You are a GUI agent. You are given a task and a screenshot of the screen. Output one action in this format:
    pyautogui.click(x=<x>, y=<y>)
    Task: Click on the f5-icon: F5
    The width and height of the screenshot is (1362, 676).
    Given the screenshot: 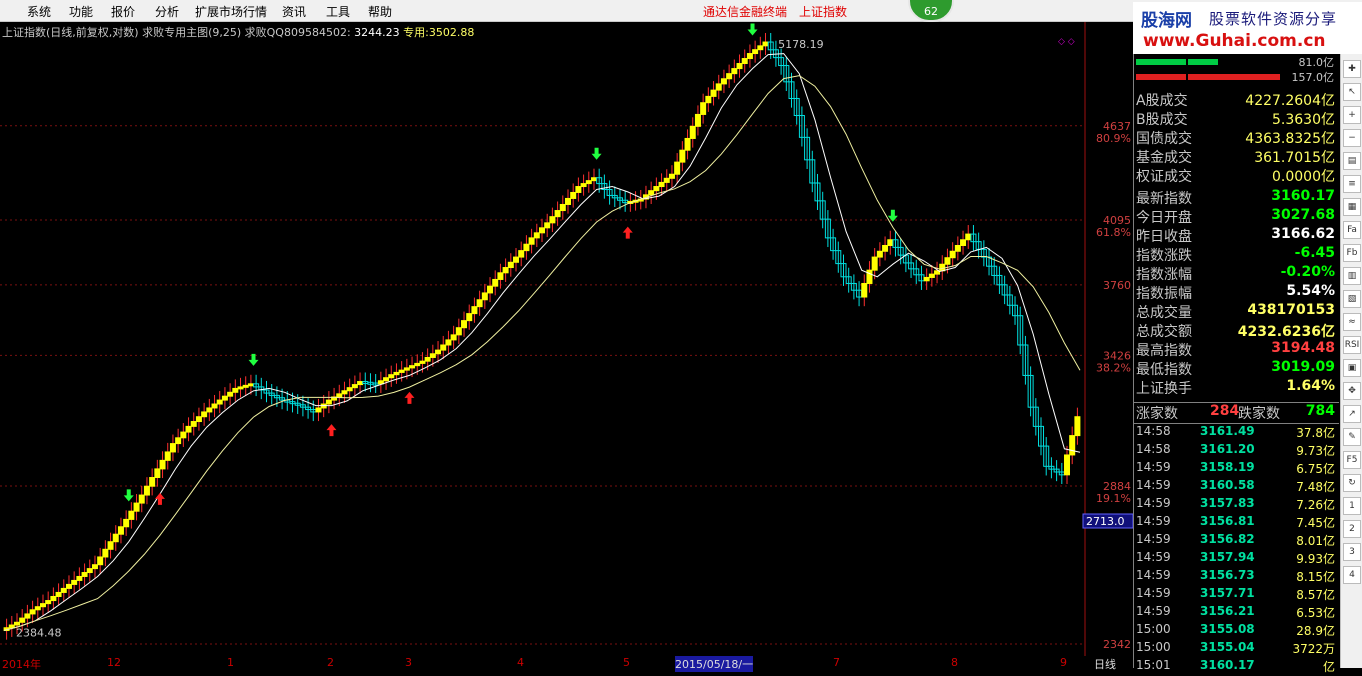 What is the action you would take?
    pyautogui.click(x=1352, y=460)
    